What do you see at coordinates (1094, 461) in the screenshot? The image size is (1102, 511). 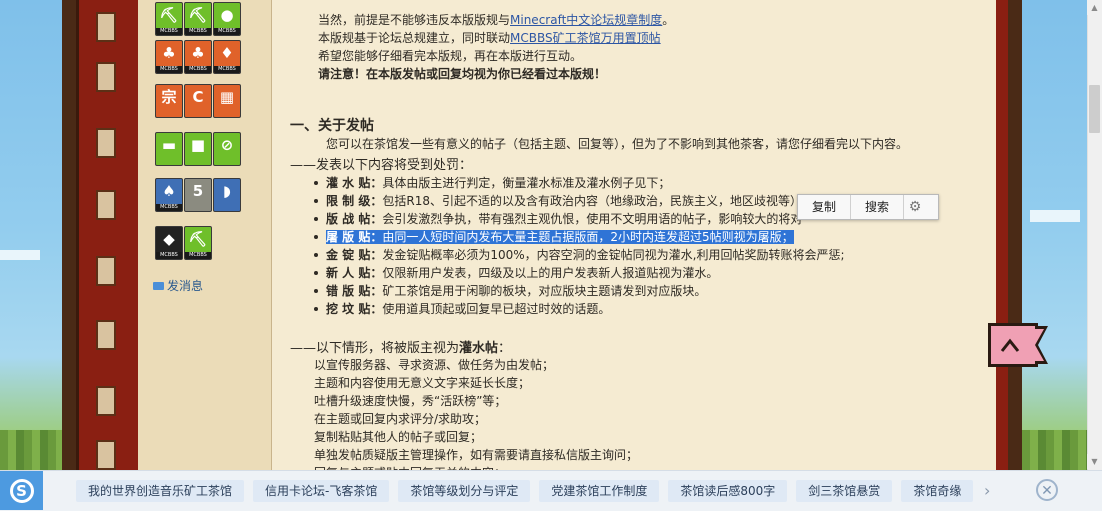 I see `scroll-down-arrow-icon: ▼` at bounding box center [1094, 461].